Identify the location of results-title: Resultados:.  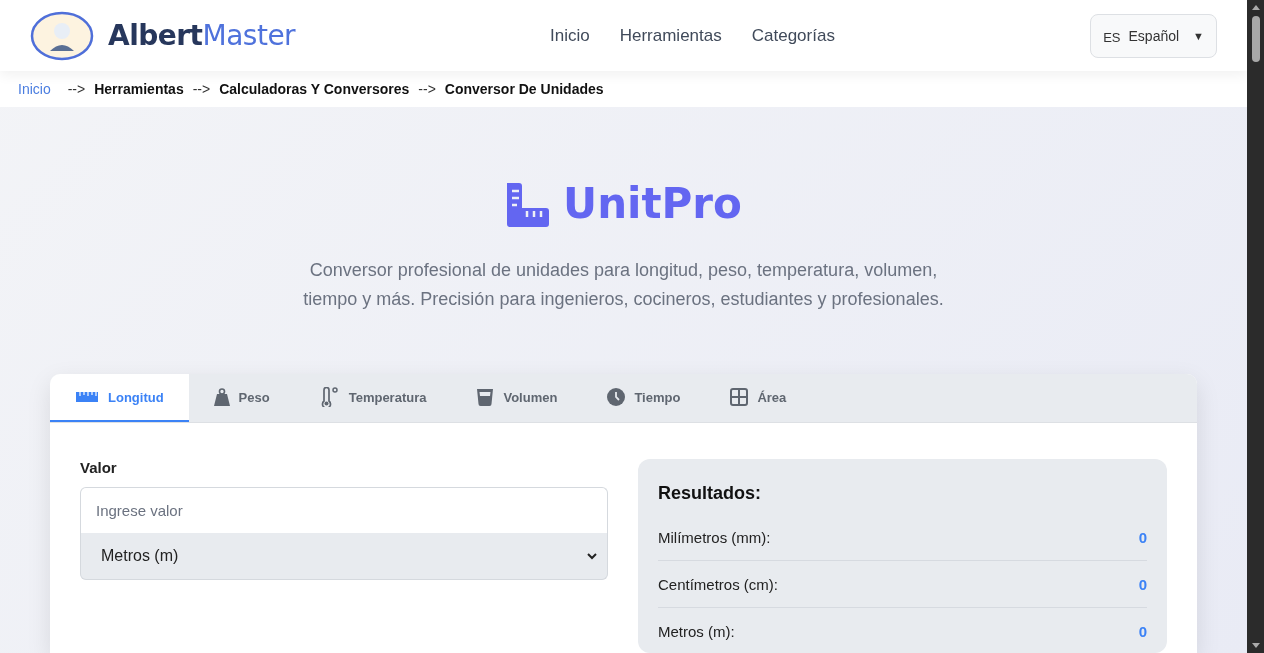
(710, 493).